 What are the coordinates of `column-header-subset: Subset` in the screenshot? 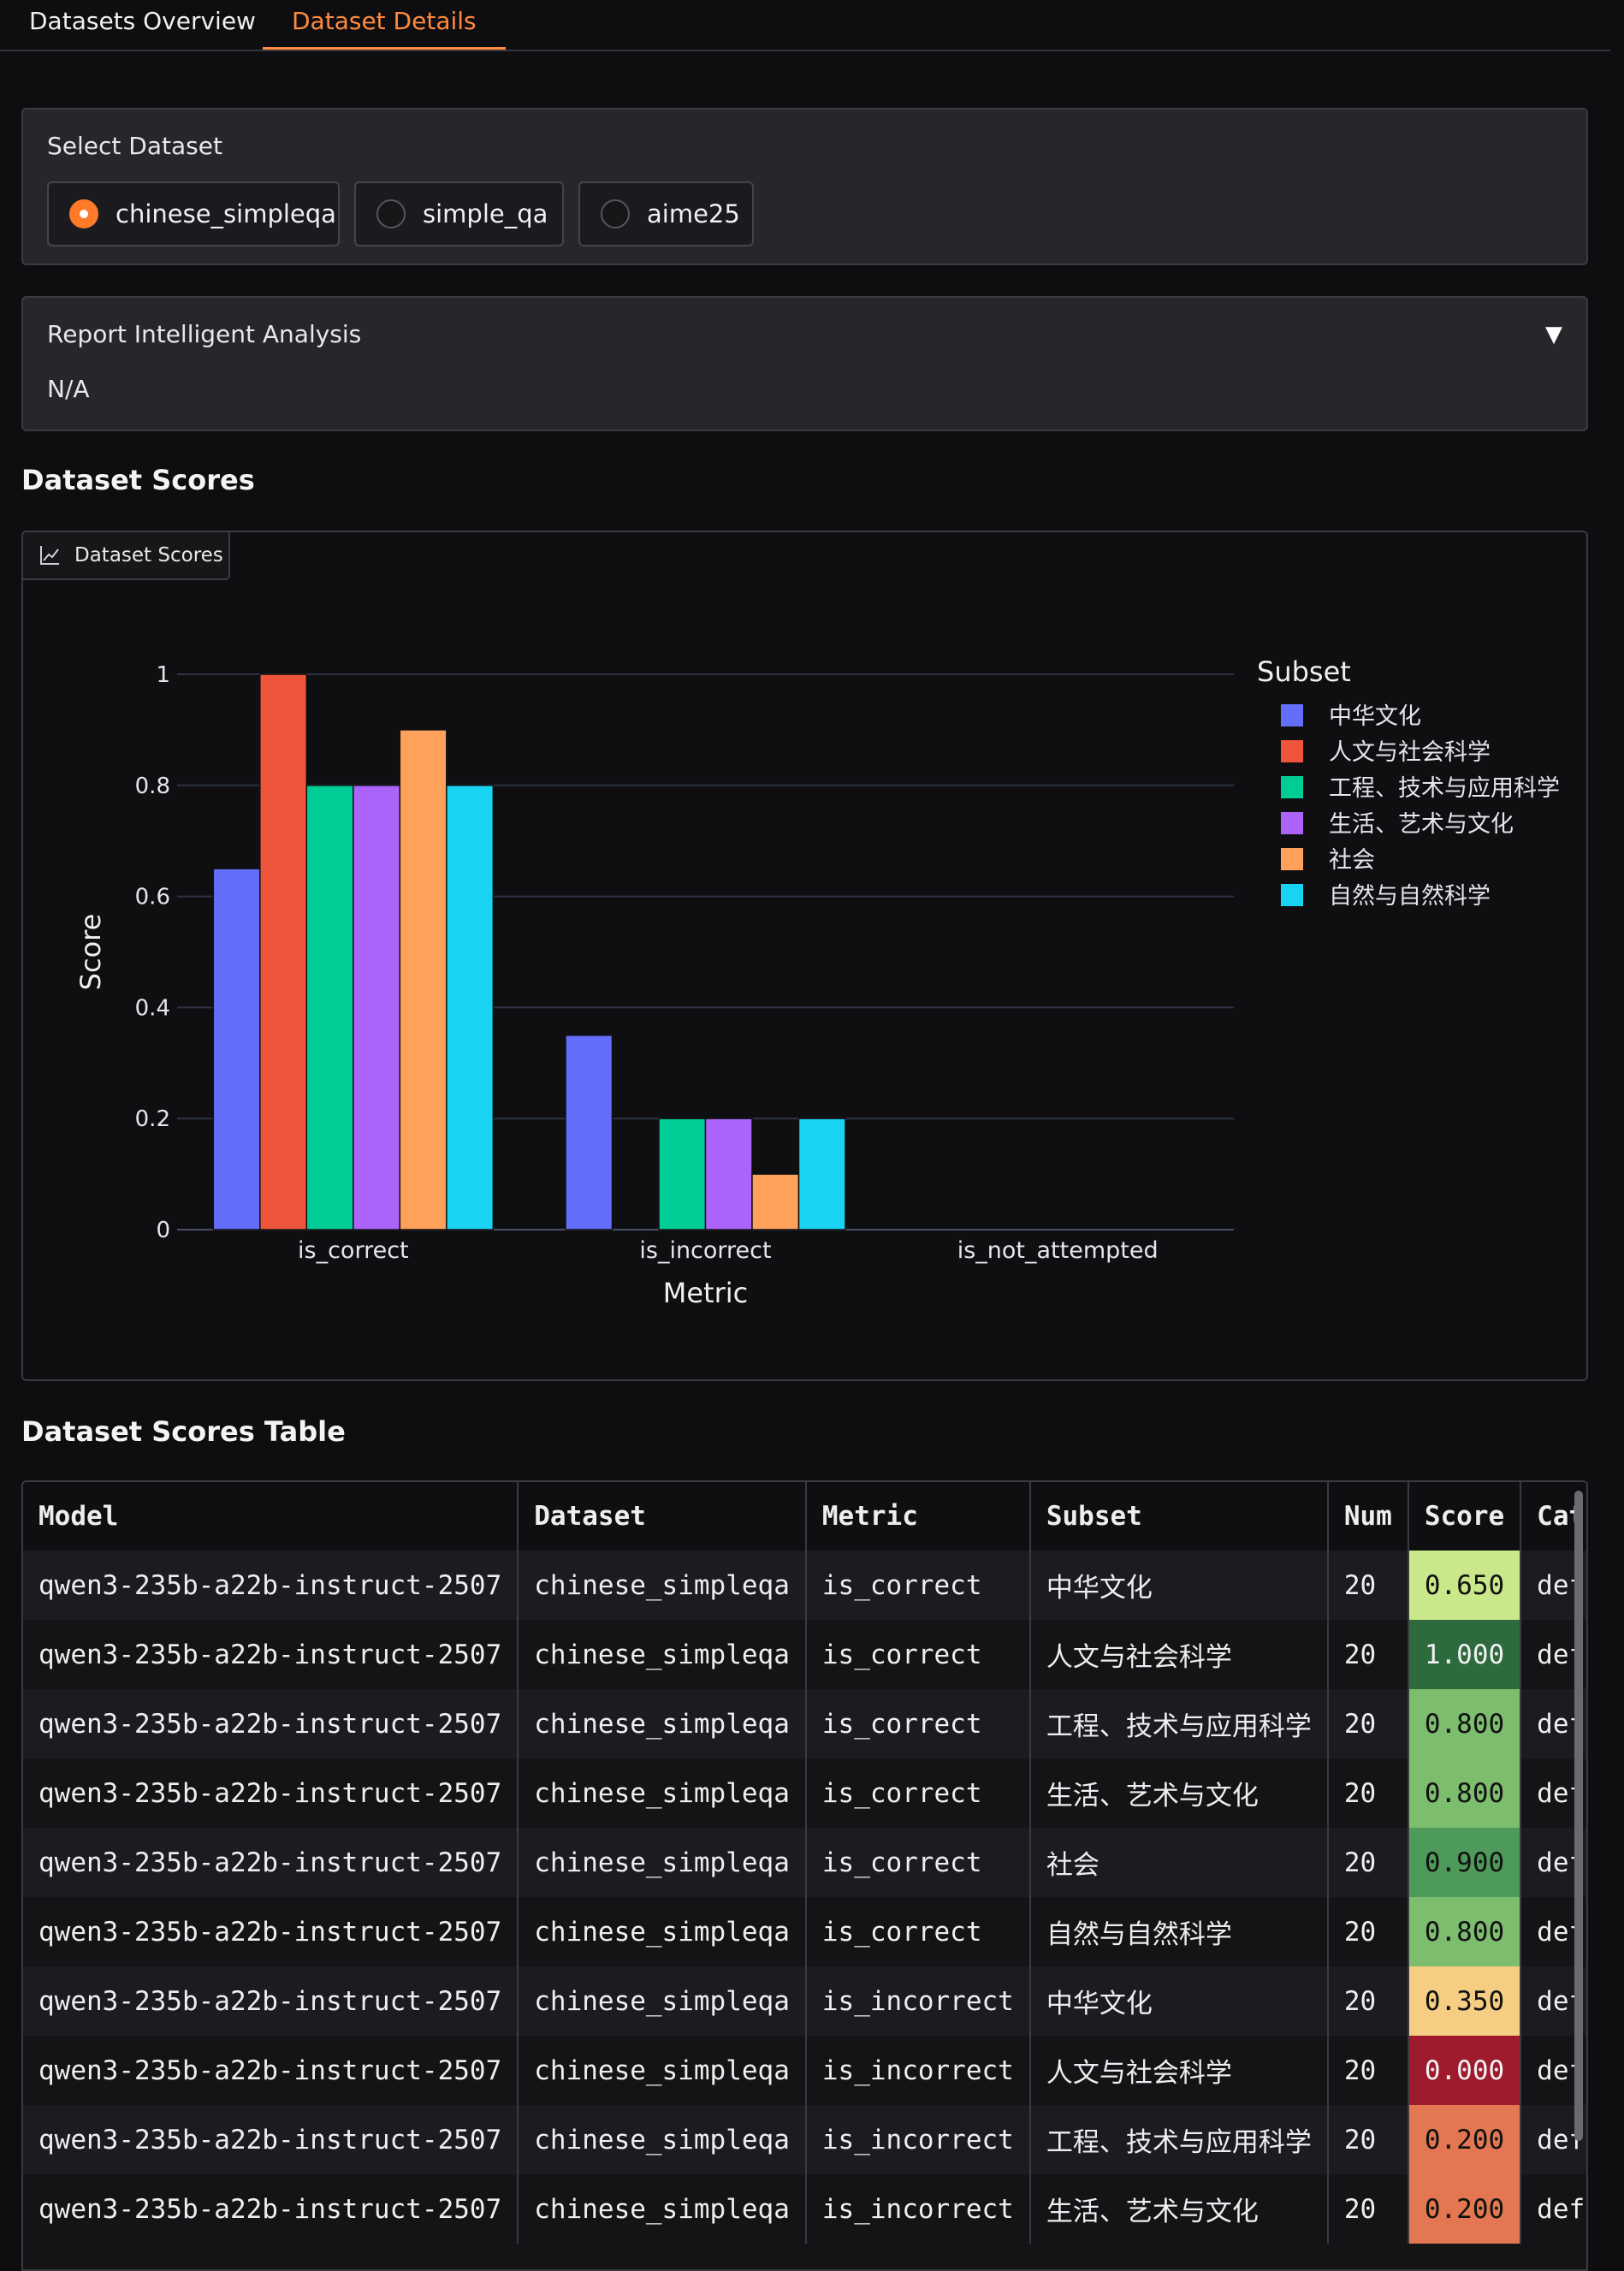 It's located at (1179, 1517).